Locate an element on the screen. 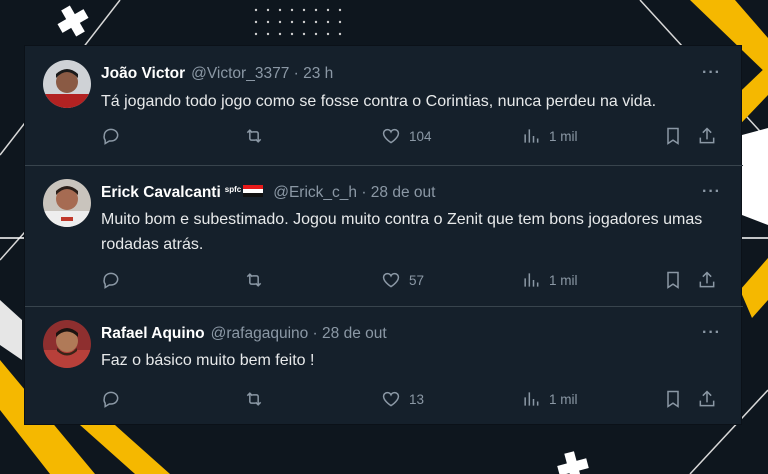 This screenshot has width=768, height=474. author-name: Erick Cavalcanti is located at coordinates (161, 193).